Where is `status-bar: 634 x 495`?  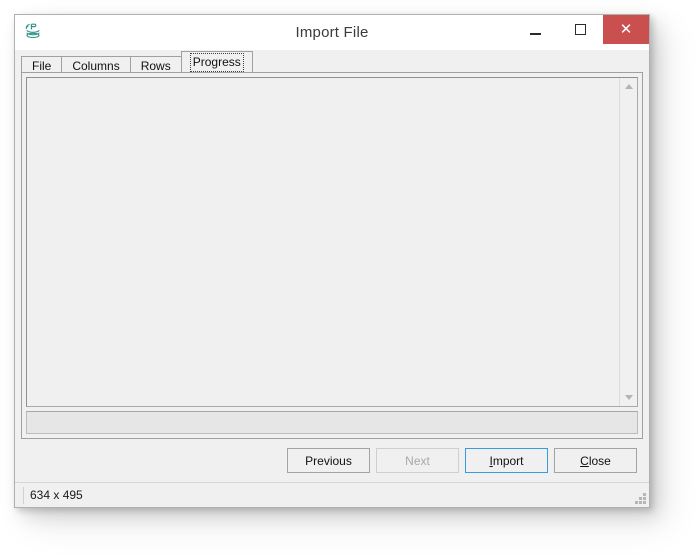 status-bar: 634 x 495 is located at coordinates (332, 494).